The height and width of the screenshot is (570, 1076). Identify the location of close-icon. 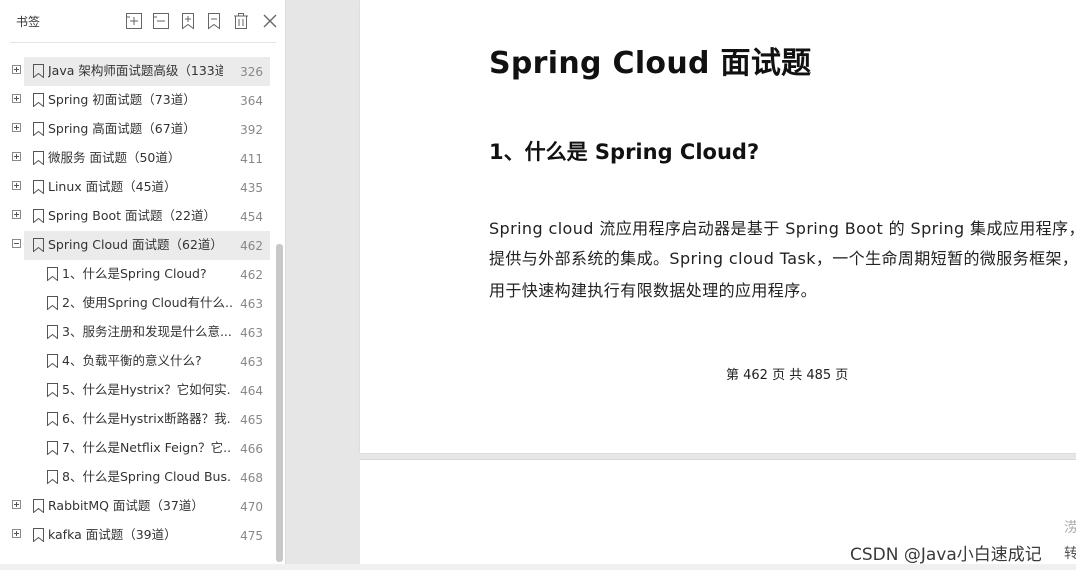
(270, 21).